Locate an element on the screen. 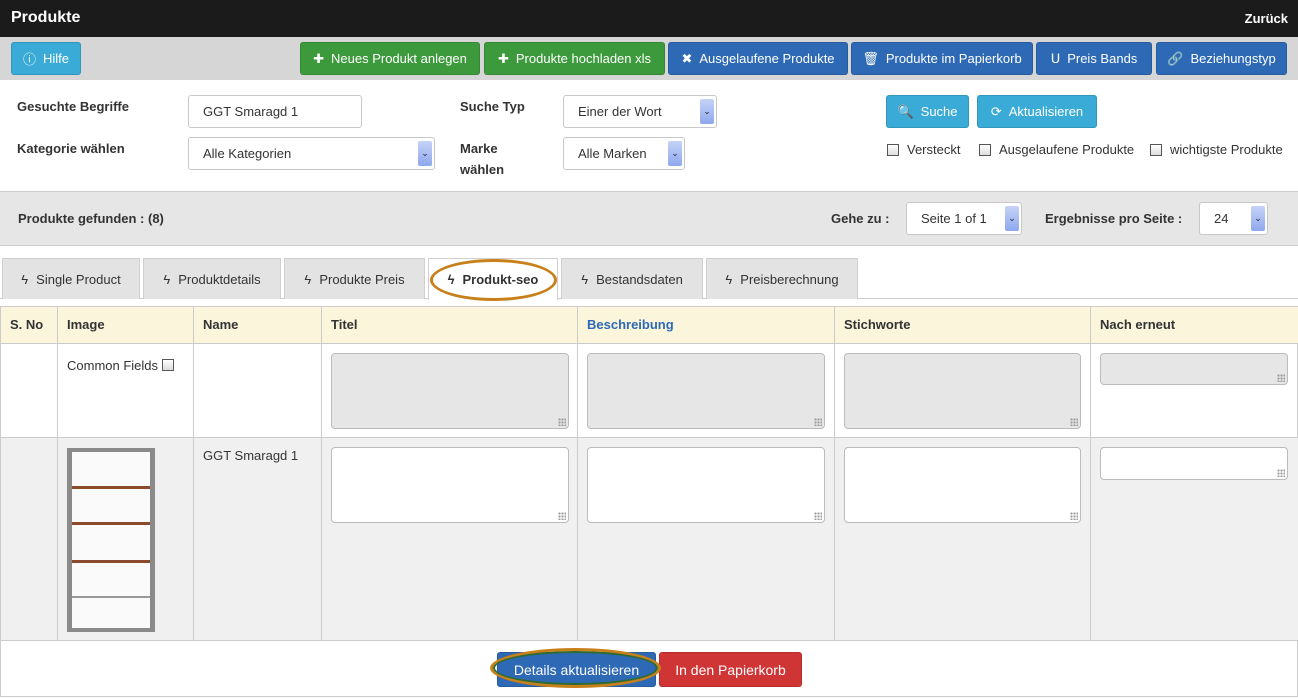  col-nach-erneut: Nach erneut is located at coordinates (1194, 325).